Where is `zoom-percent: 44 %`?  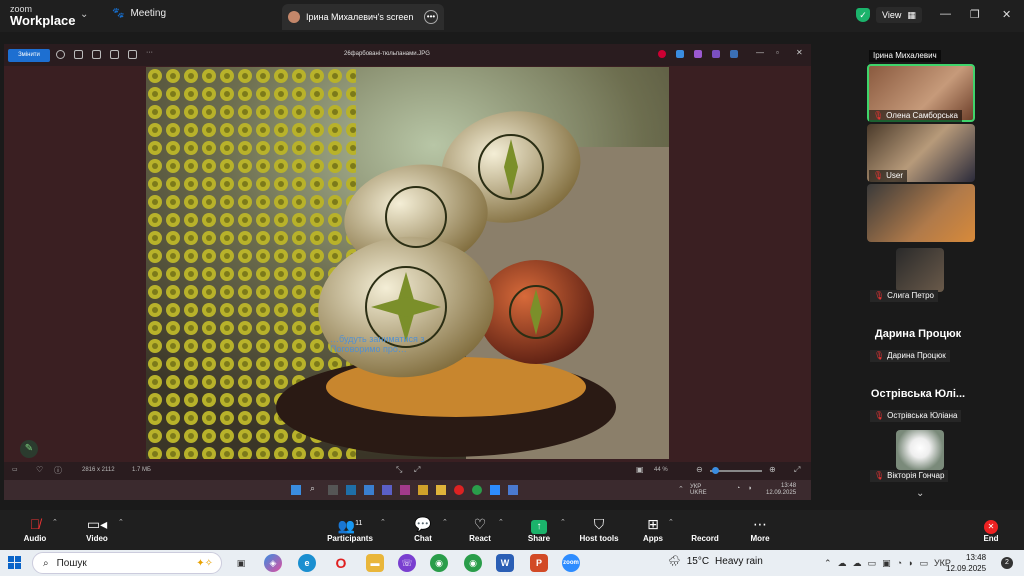 zoom-percent: 44 % is located at coordinates (661, 470).